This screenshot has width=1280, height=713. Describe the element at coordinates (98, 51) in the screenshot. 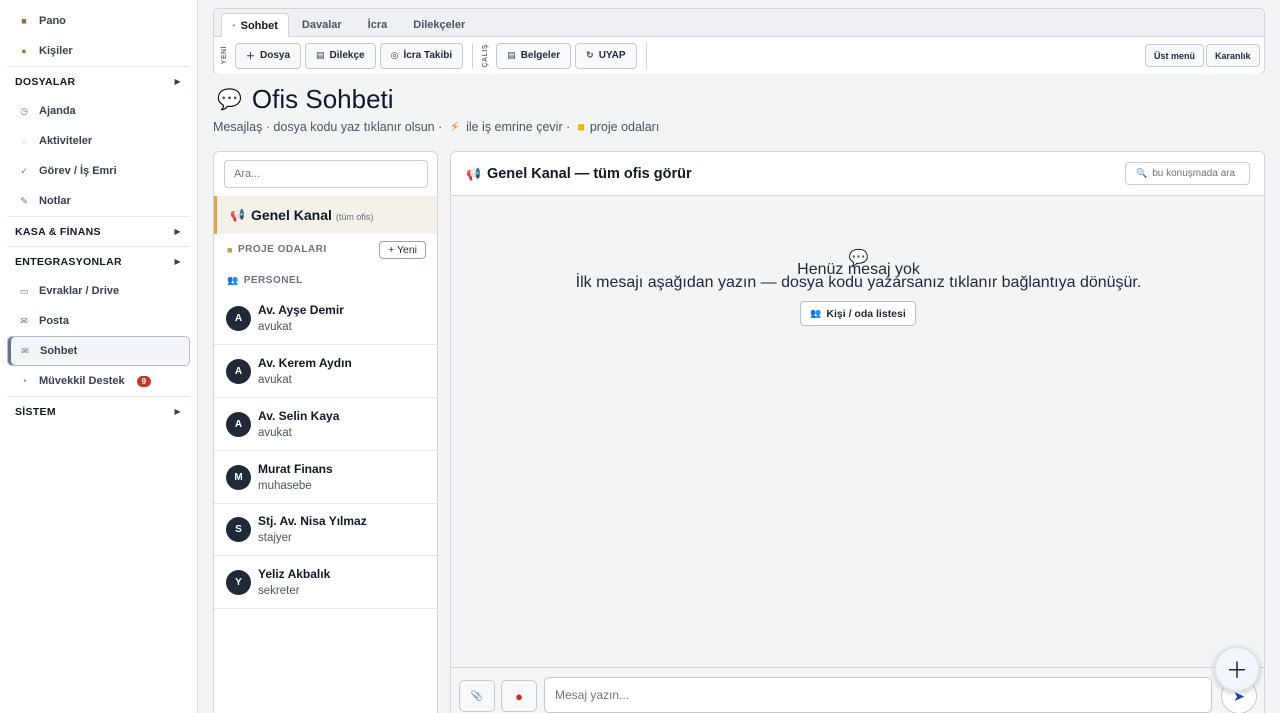

I see `sidebar-item-kisiler: ● Kişiler` at that location.